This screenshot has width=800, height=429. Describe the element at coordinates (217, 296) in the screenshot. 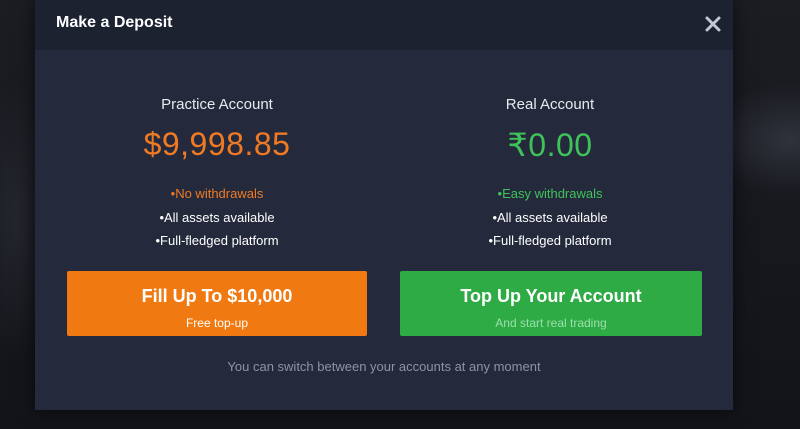

I see `fill-up-button-label: Fill Up To $10,000` at that location.